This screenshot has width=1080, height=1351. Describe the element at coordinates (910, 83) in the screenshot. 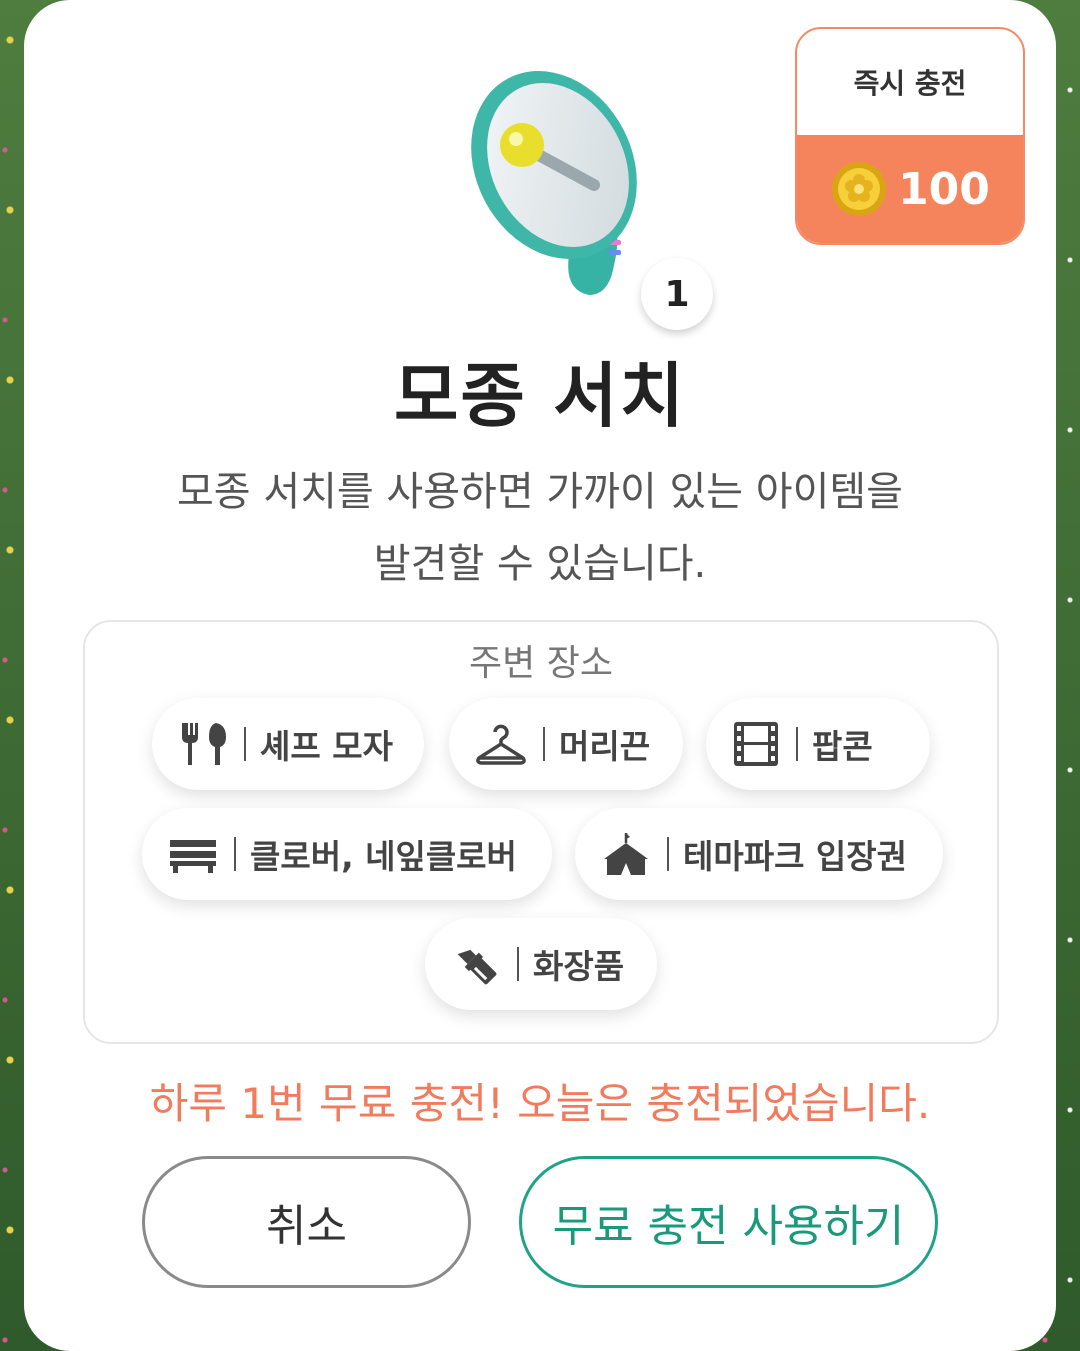

I see `instant-charge-label: 즉시 충전` at that location.